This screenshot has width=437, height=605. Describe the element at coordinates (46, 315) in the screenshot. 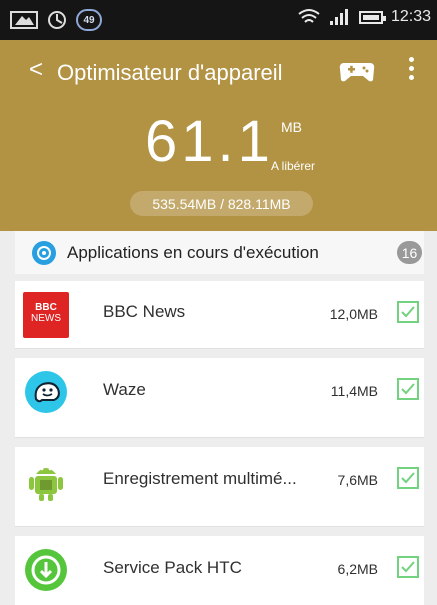

I see `bbc-news-icon: BBC NEWS` at that location.